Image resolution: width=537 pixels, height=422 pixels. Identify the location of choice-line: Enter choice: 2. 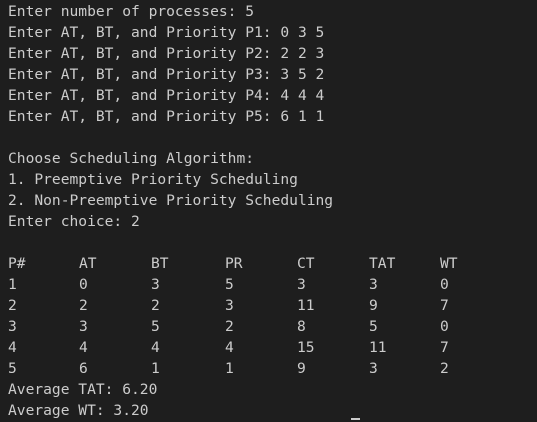
(74, 221).